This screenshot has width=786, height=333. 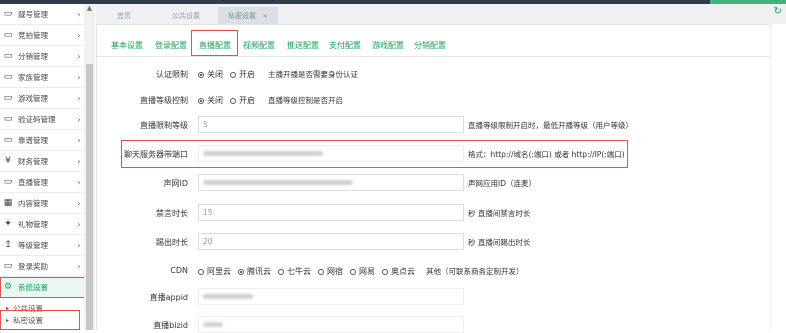 I want to click on input-value: 5, so click(x=205, y=124).